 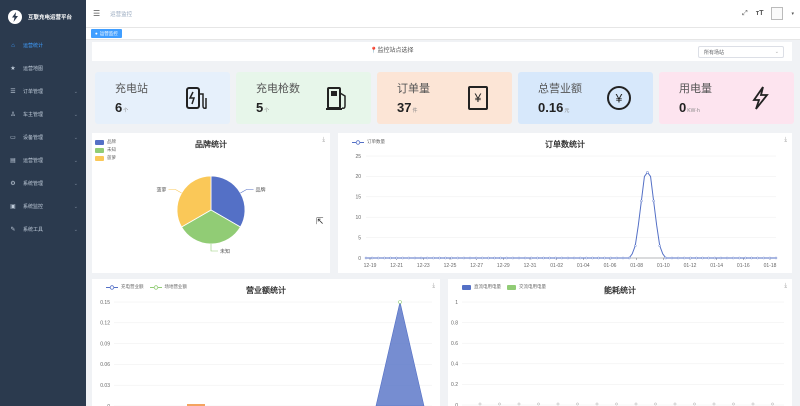 What do you see at coordinates (43, 91) in the screenshot?
I see `sidebar-item-2: ☰ 订单管理 ⌄` at bounding box center [43, 91].